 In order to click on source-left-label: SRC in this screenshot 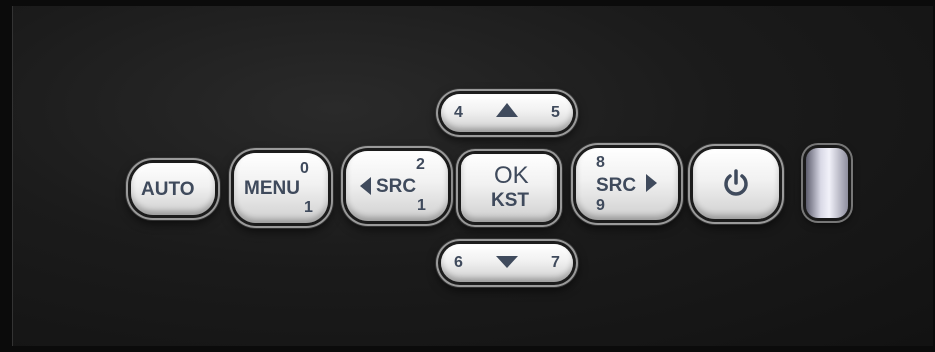, I will do `click(396, 186)`.